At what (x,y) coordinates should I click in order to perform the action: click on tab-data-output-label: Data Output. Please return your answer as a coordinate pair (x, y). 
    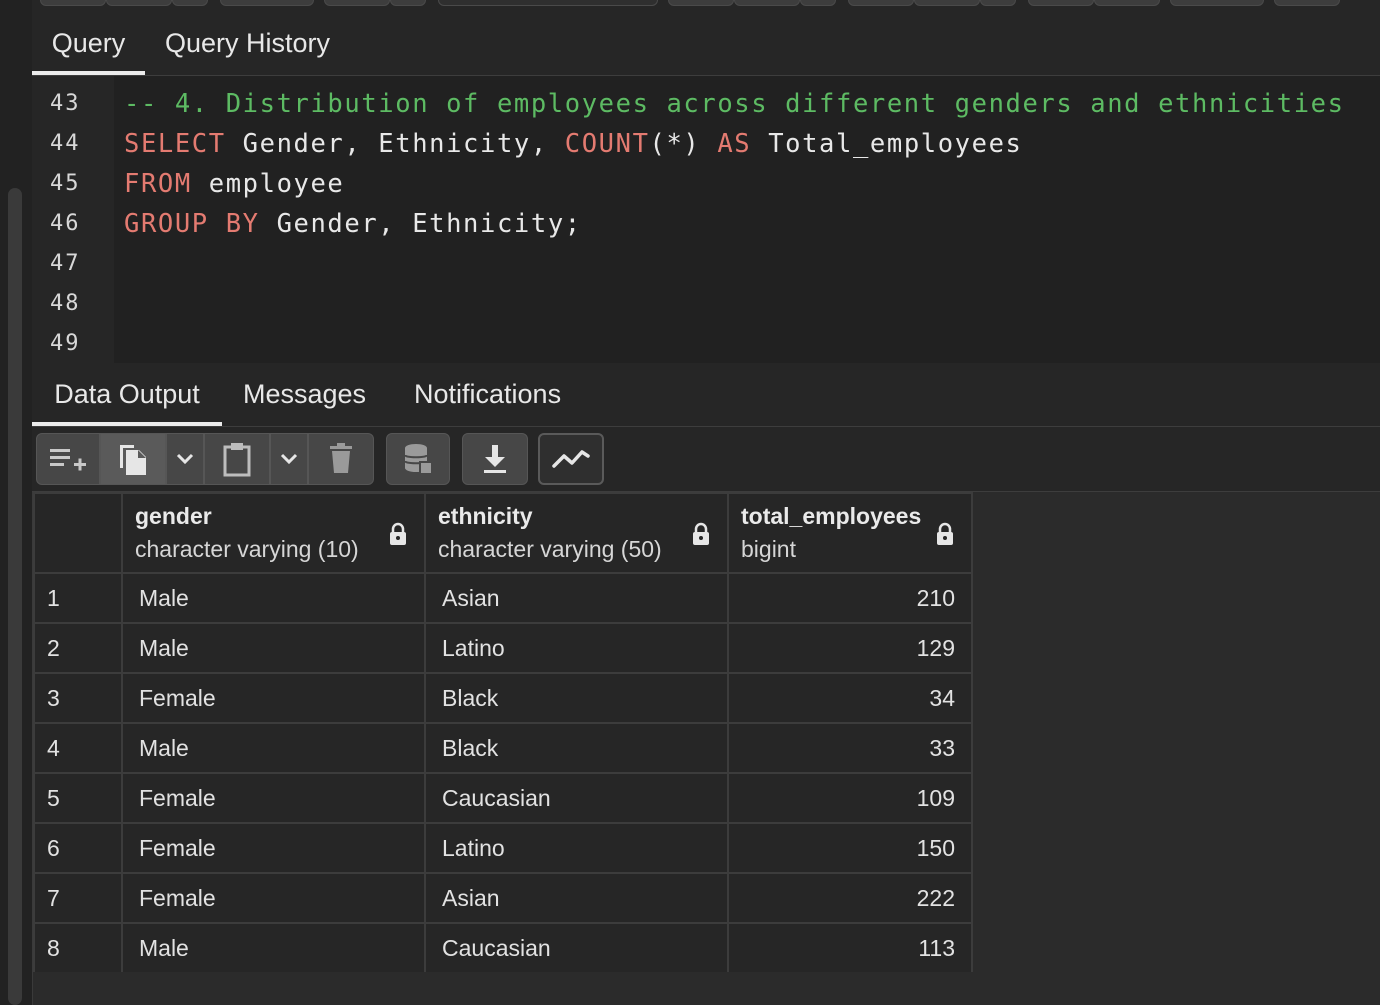
    Looking at the image, I should click on (127, 394).